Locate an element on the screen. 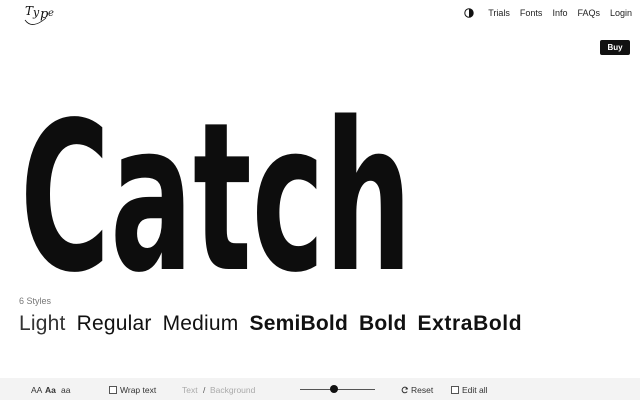 The height and width of the screenshot is (400, 640). styles-count: 6 Styles is located at coordinates (35, 301).